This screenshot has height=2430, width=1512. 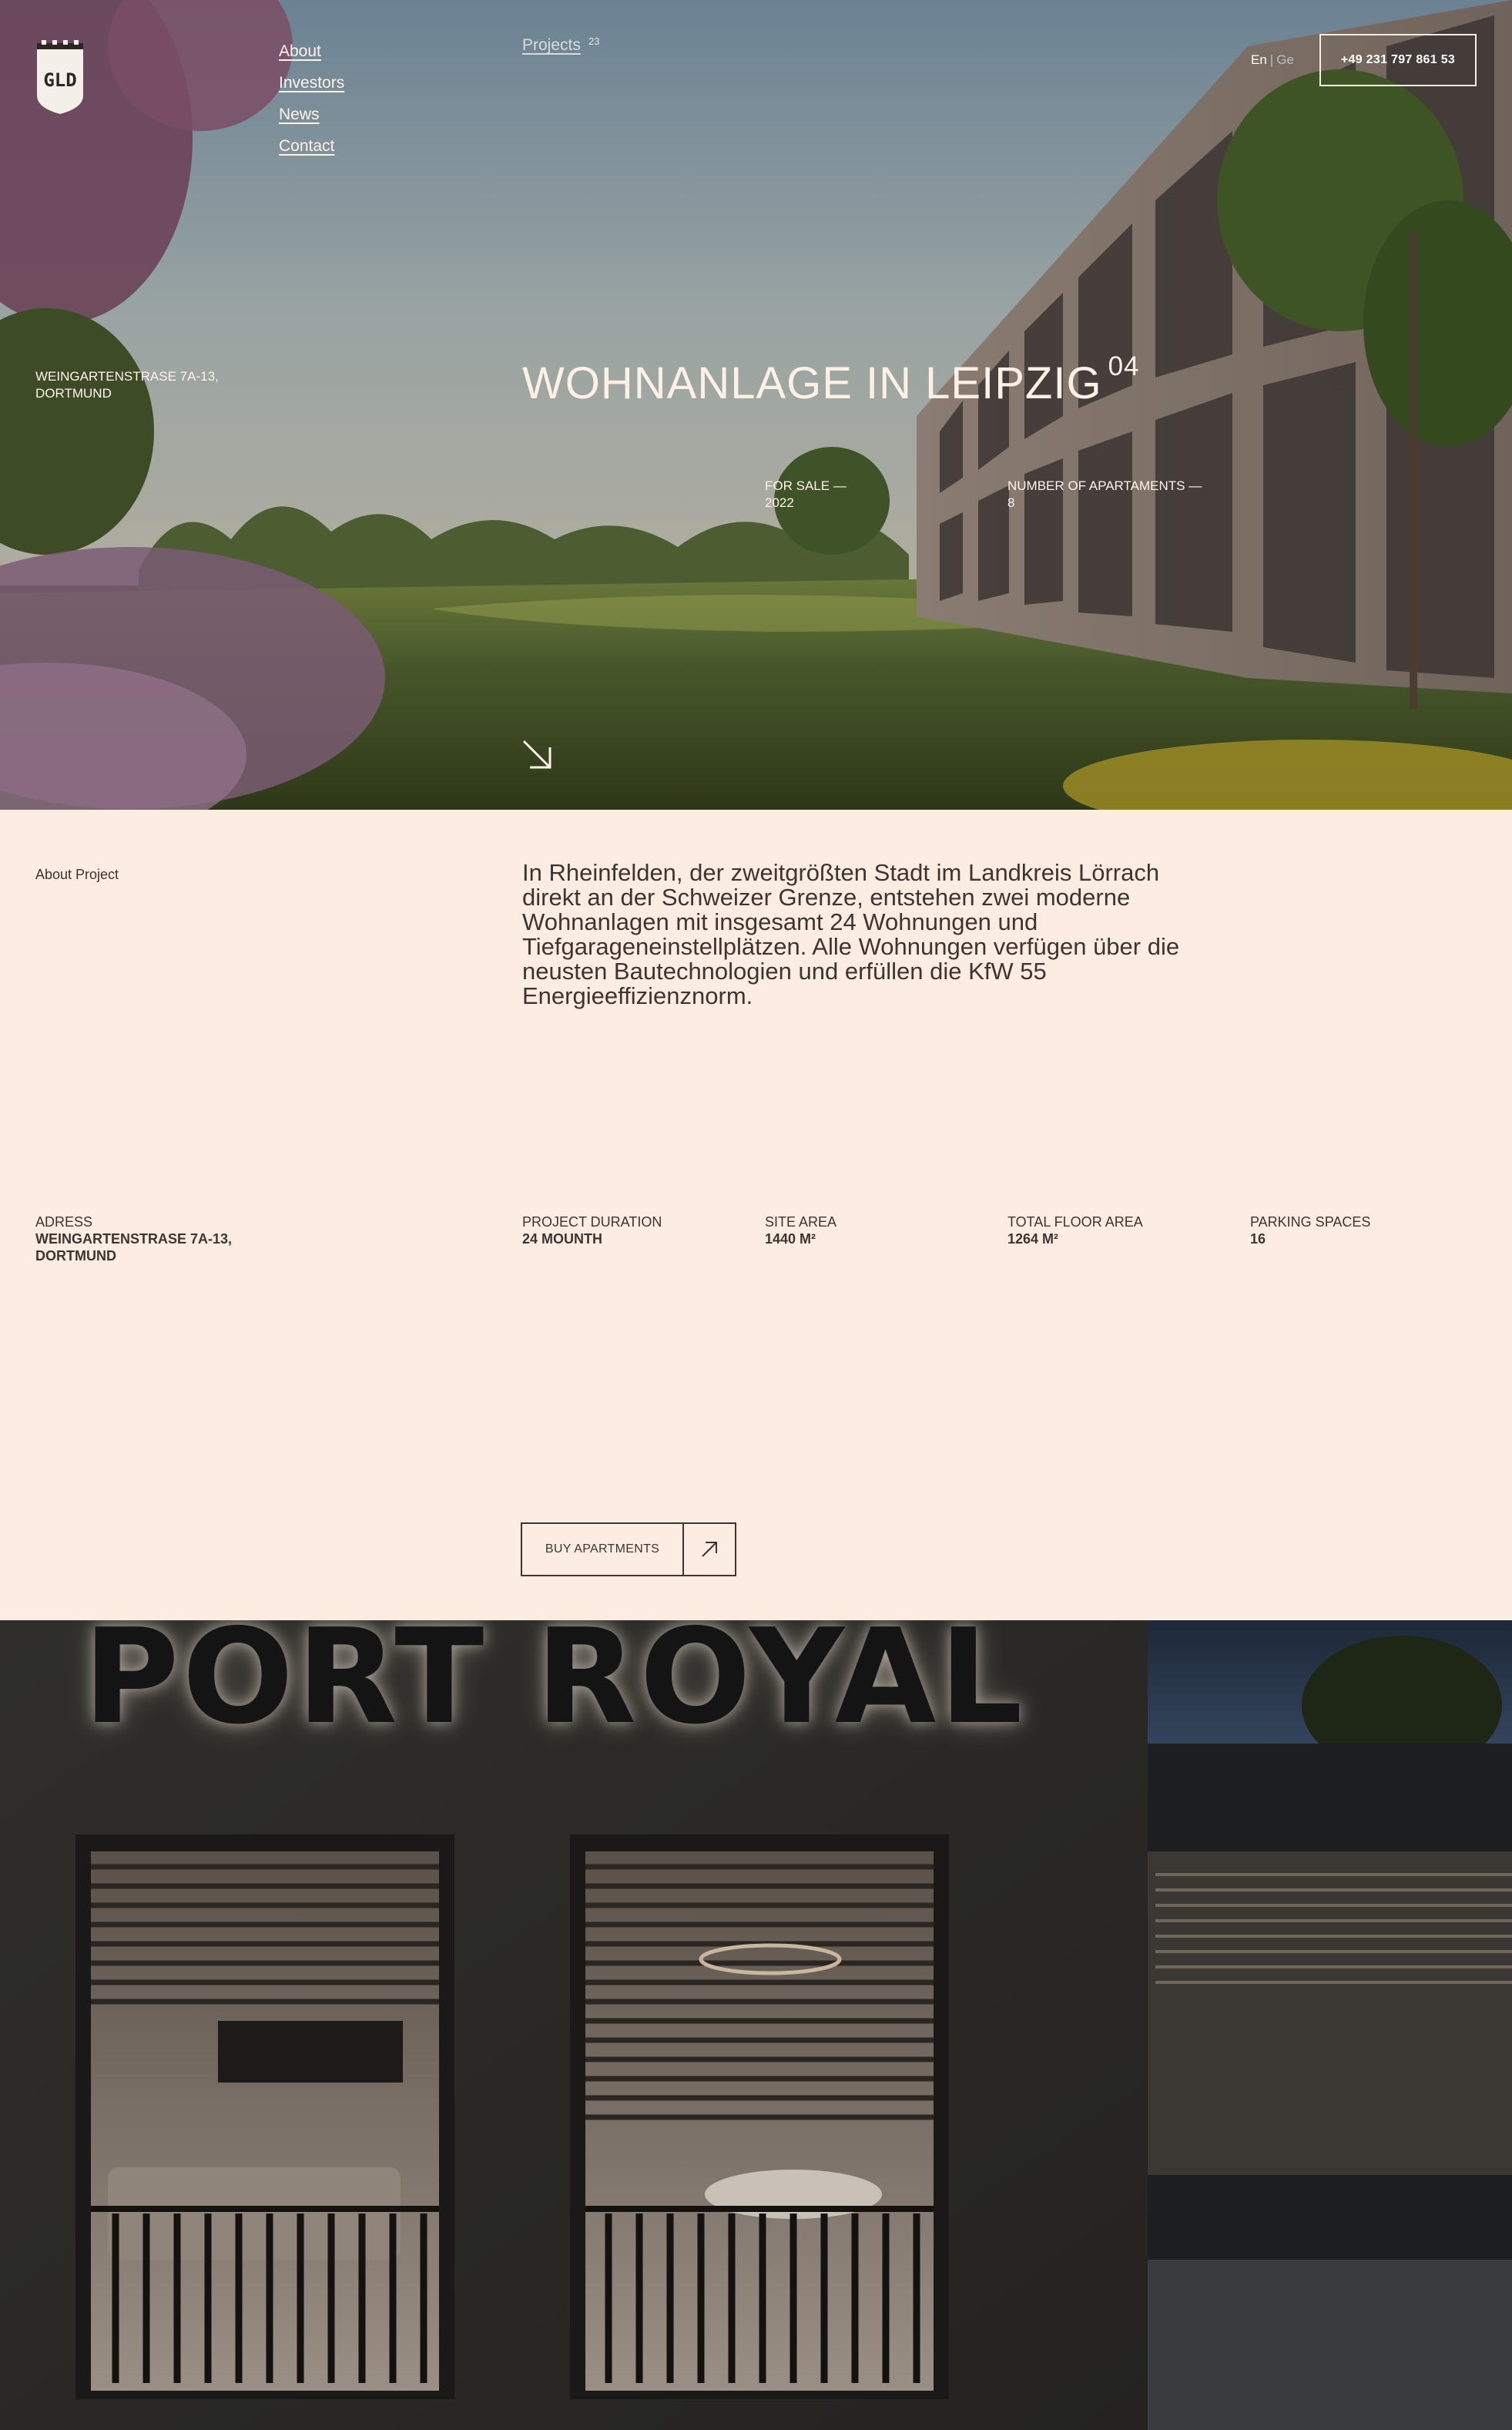 I want to click on stat-value: WEINGARTENSTRASE 7A-13, DORTMUND, so click(x=134, y=1248).